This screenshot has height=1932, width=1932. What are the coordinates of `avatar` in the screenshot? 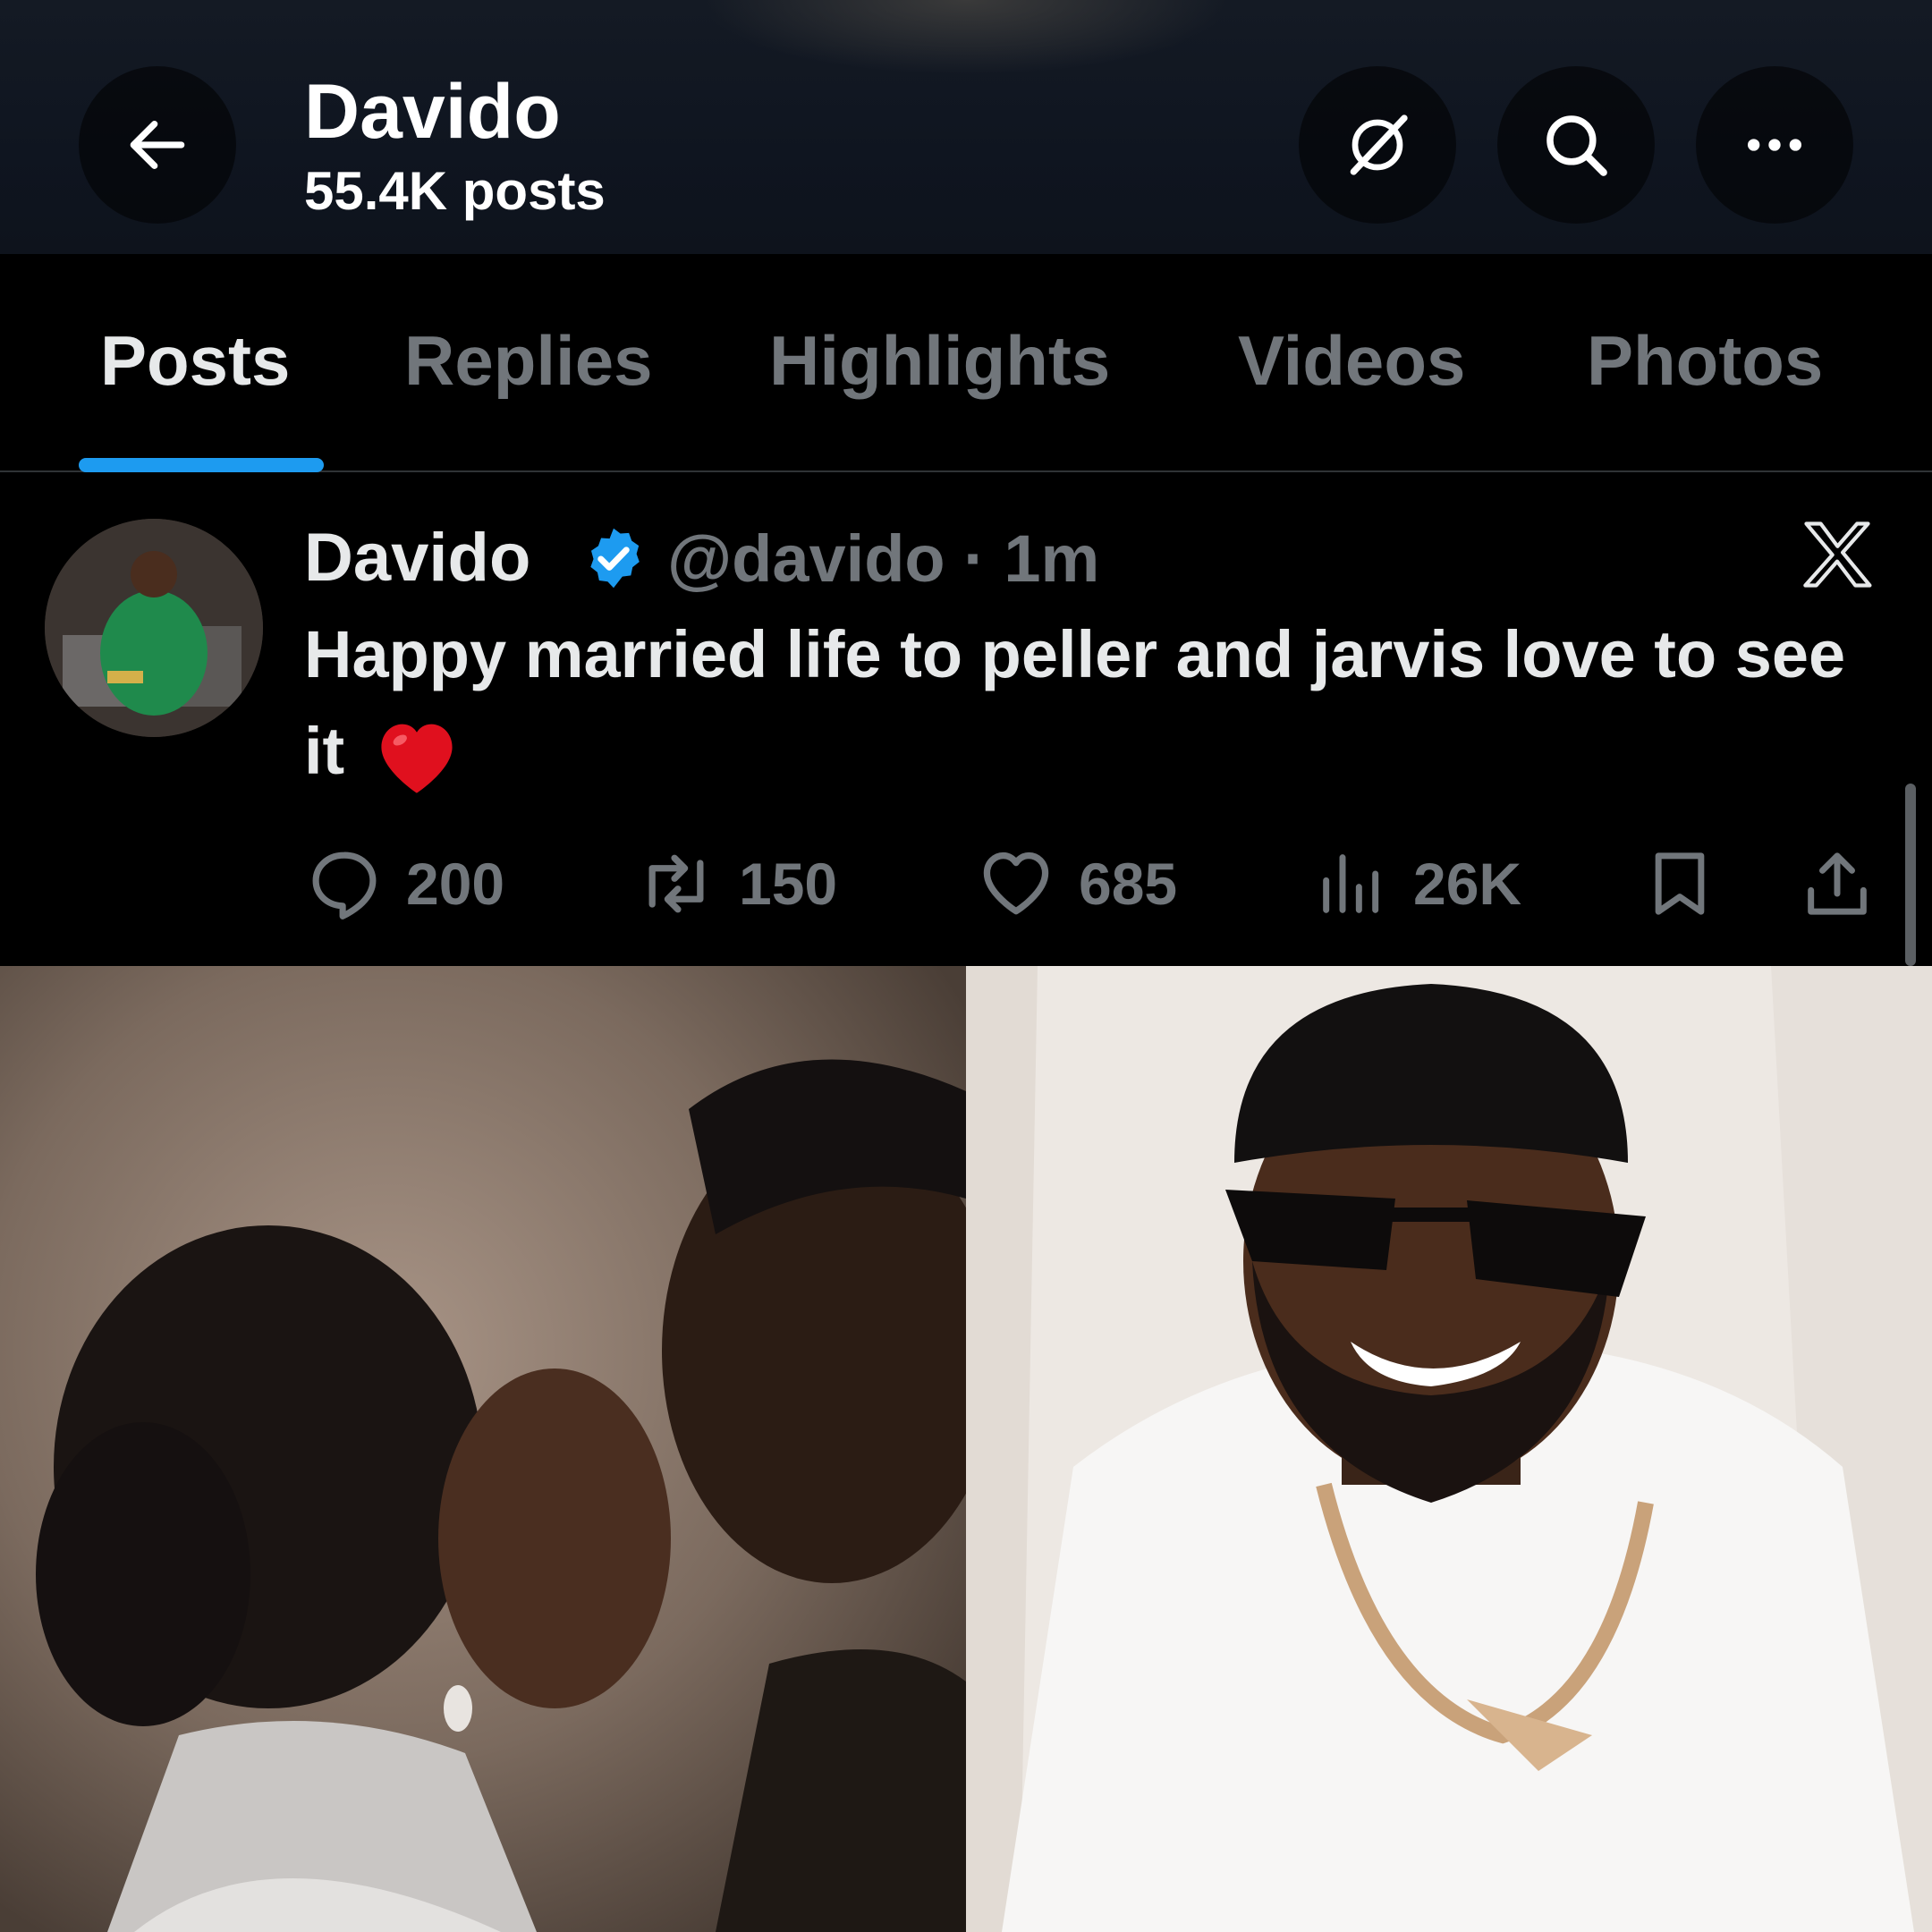 It's located at (154, 628).